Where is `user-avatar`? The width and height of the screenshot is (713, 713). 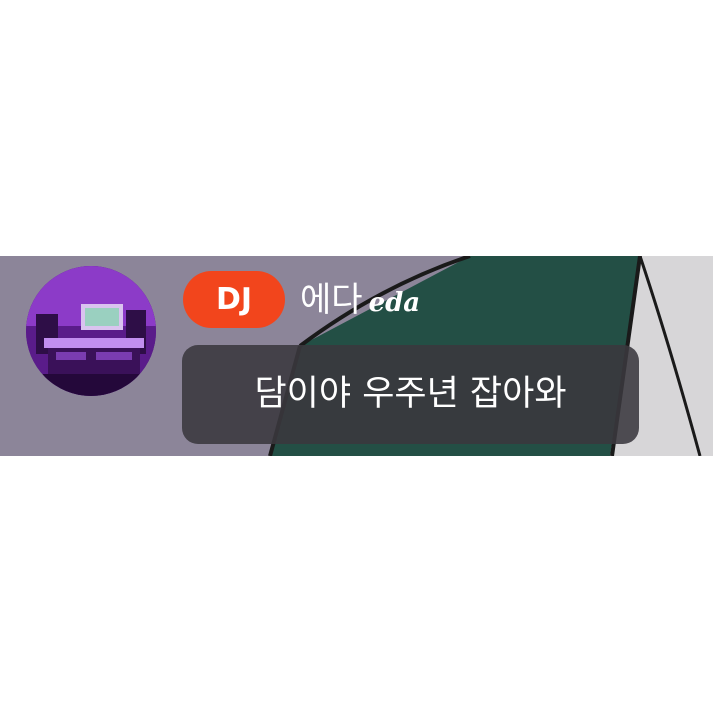 user-avatar is located at coordinates (91, 331).